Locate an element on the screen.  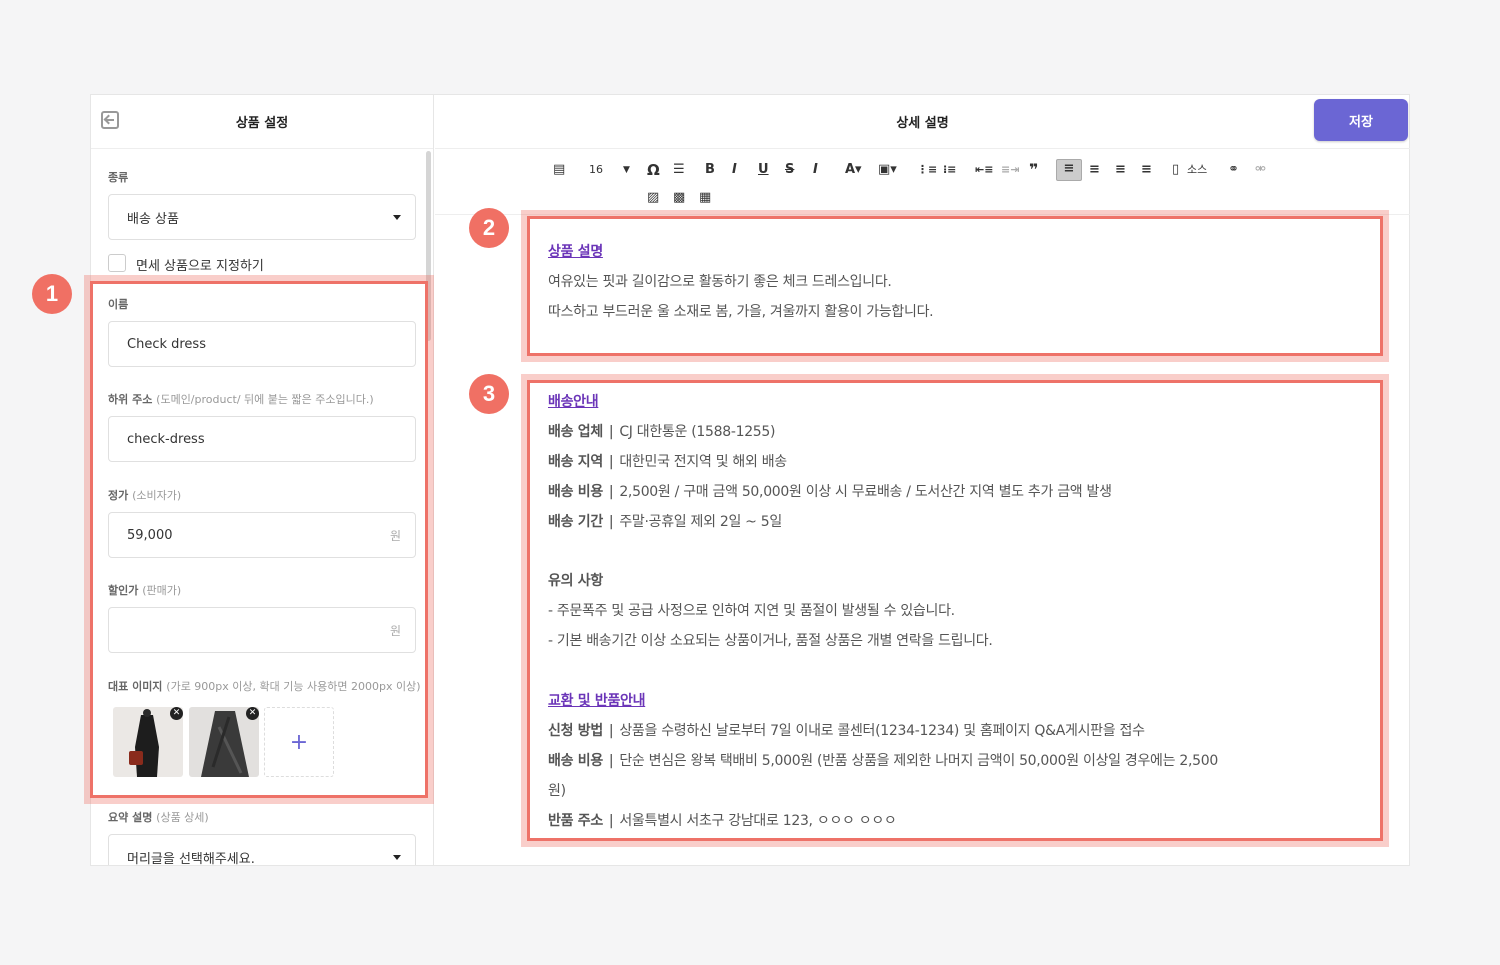
underline-icon: U is located at coordinates (763, 170).